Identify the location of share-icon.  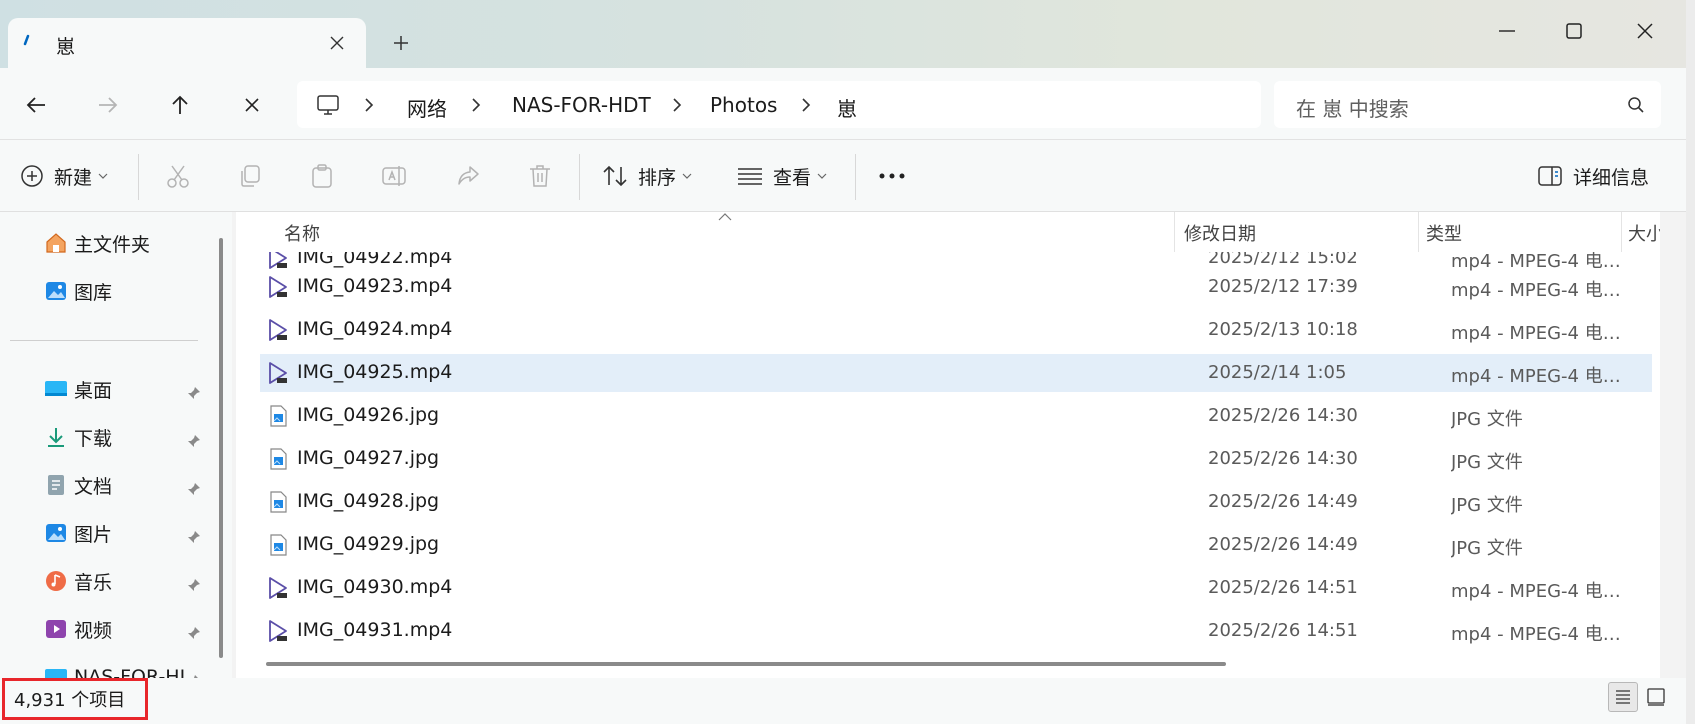
(468, 176).